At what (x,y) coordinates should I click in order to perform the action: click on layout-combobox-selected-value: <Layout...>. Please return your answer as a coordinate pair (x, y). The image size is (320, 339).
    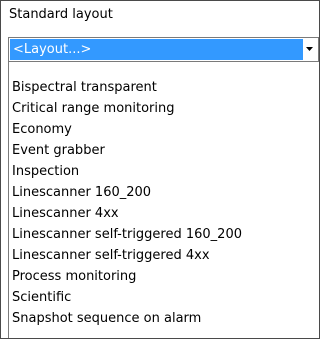
    Looking at the image, I should click on (157, 49).